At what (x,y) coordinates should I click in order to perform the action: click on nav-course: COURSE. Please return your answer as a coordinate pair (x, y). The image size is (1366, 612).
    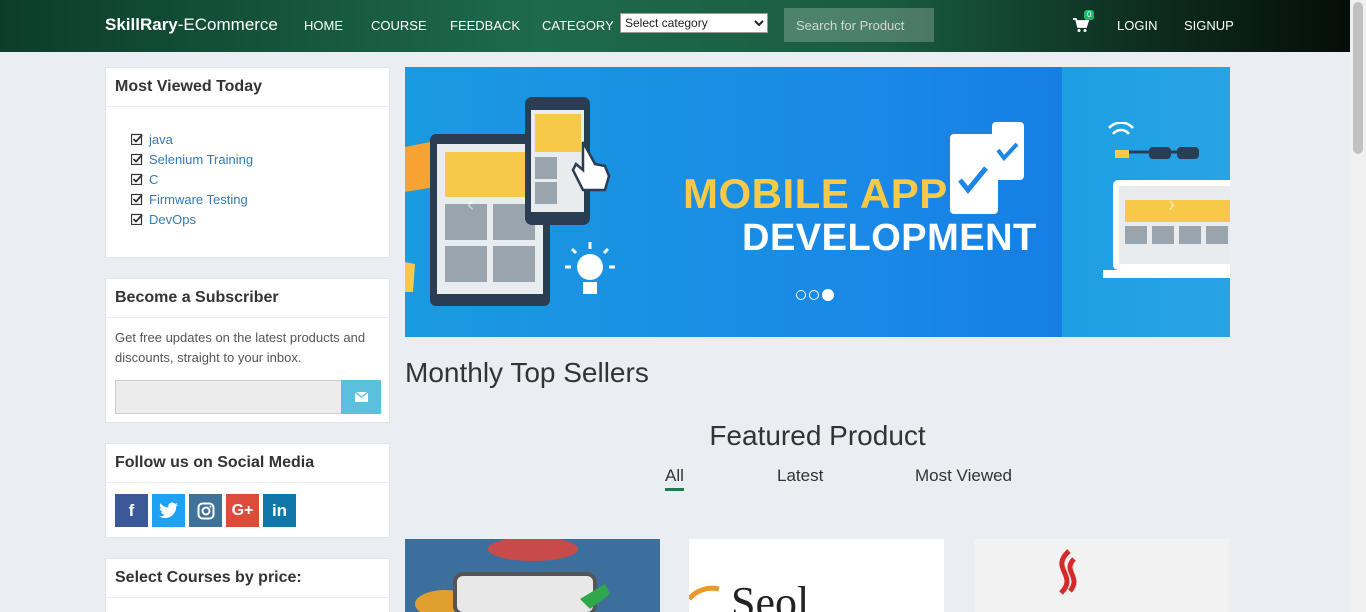
    Looking at the image, I should click on (399, 25).